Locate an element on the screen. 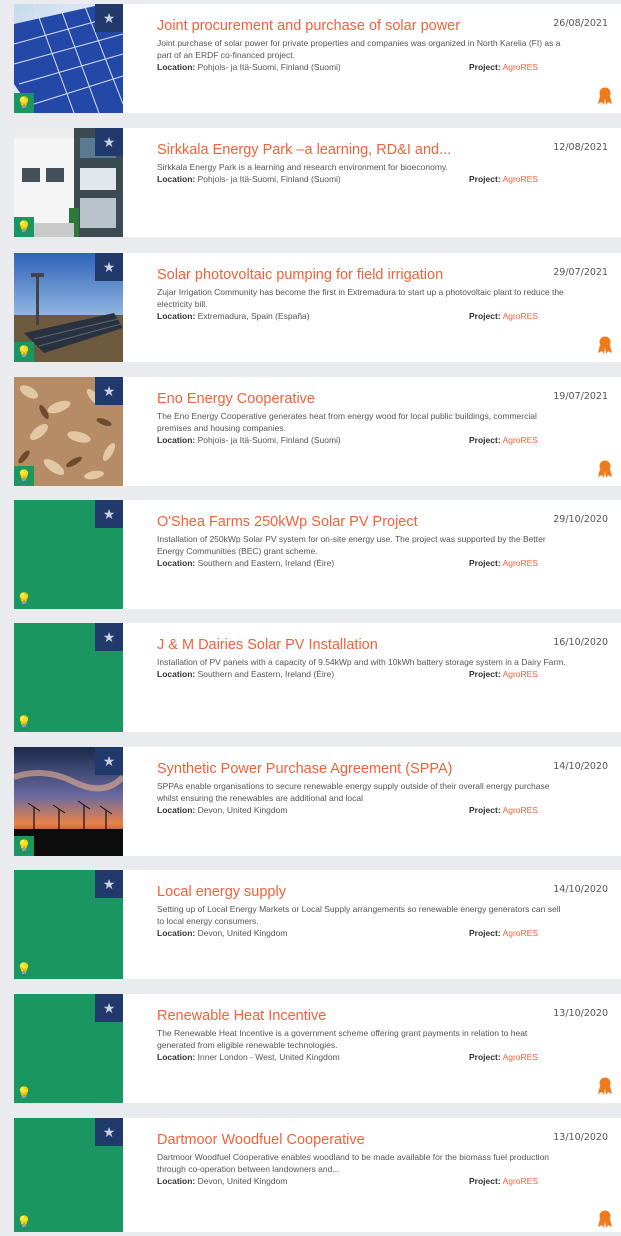 This screenshot has height=1236, width=621. item-date: 14/10/2020 is located at coordinates (580, 889).